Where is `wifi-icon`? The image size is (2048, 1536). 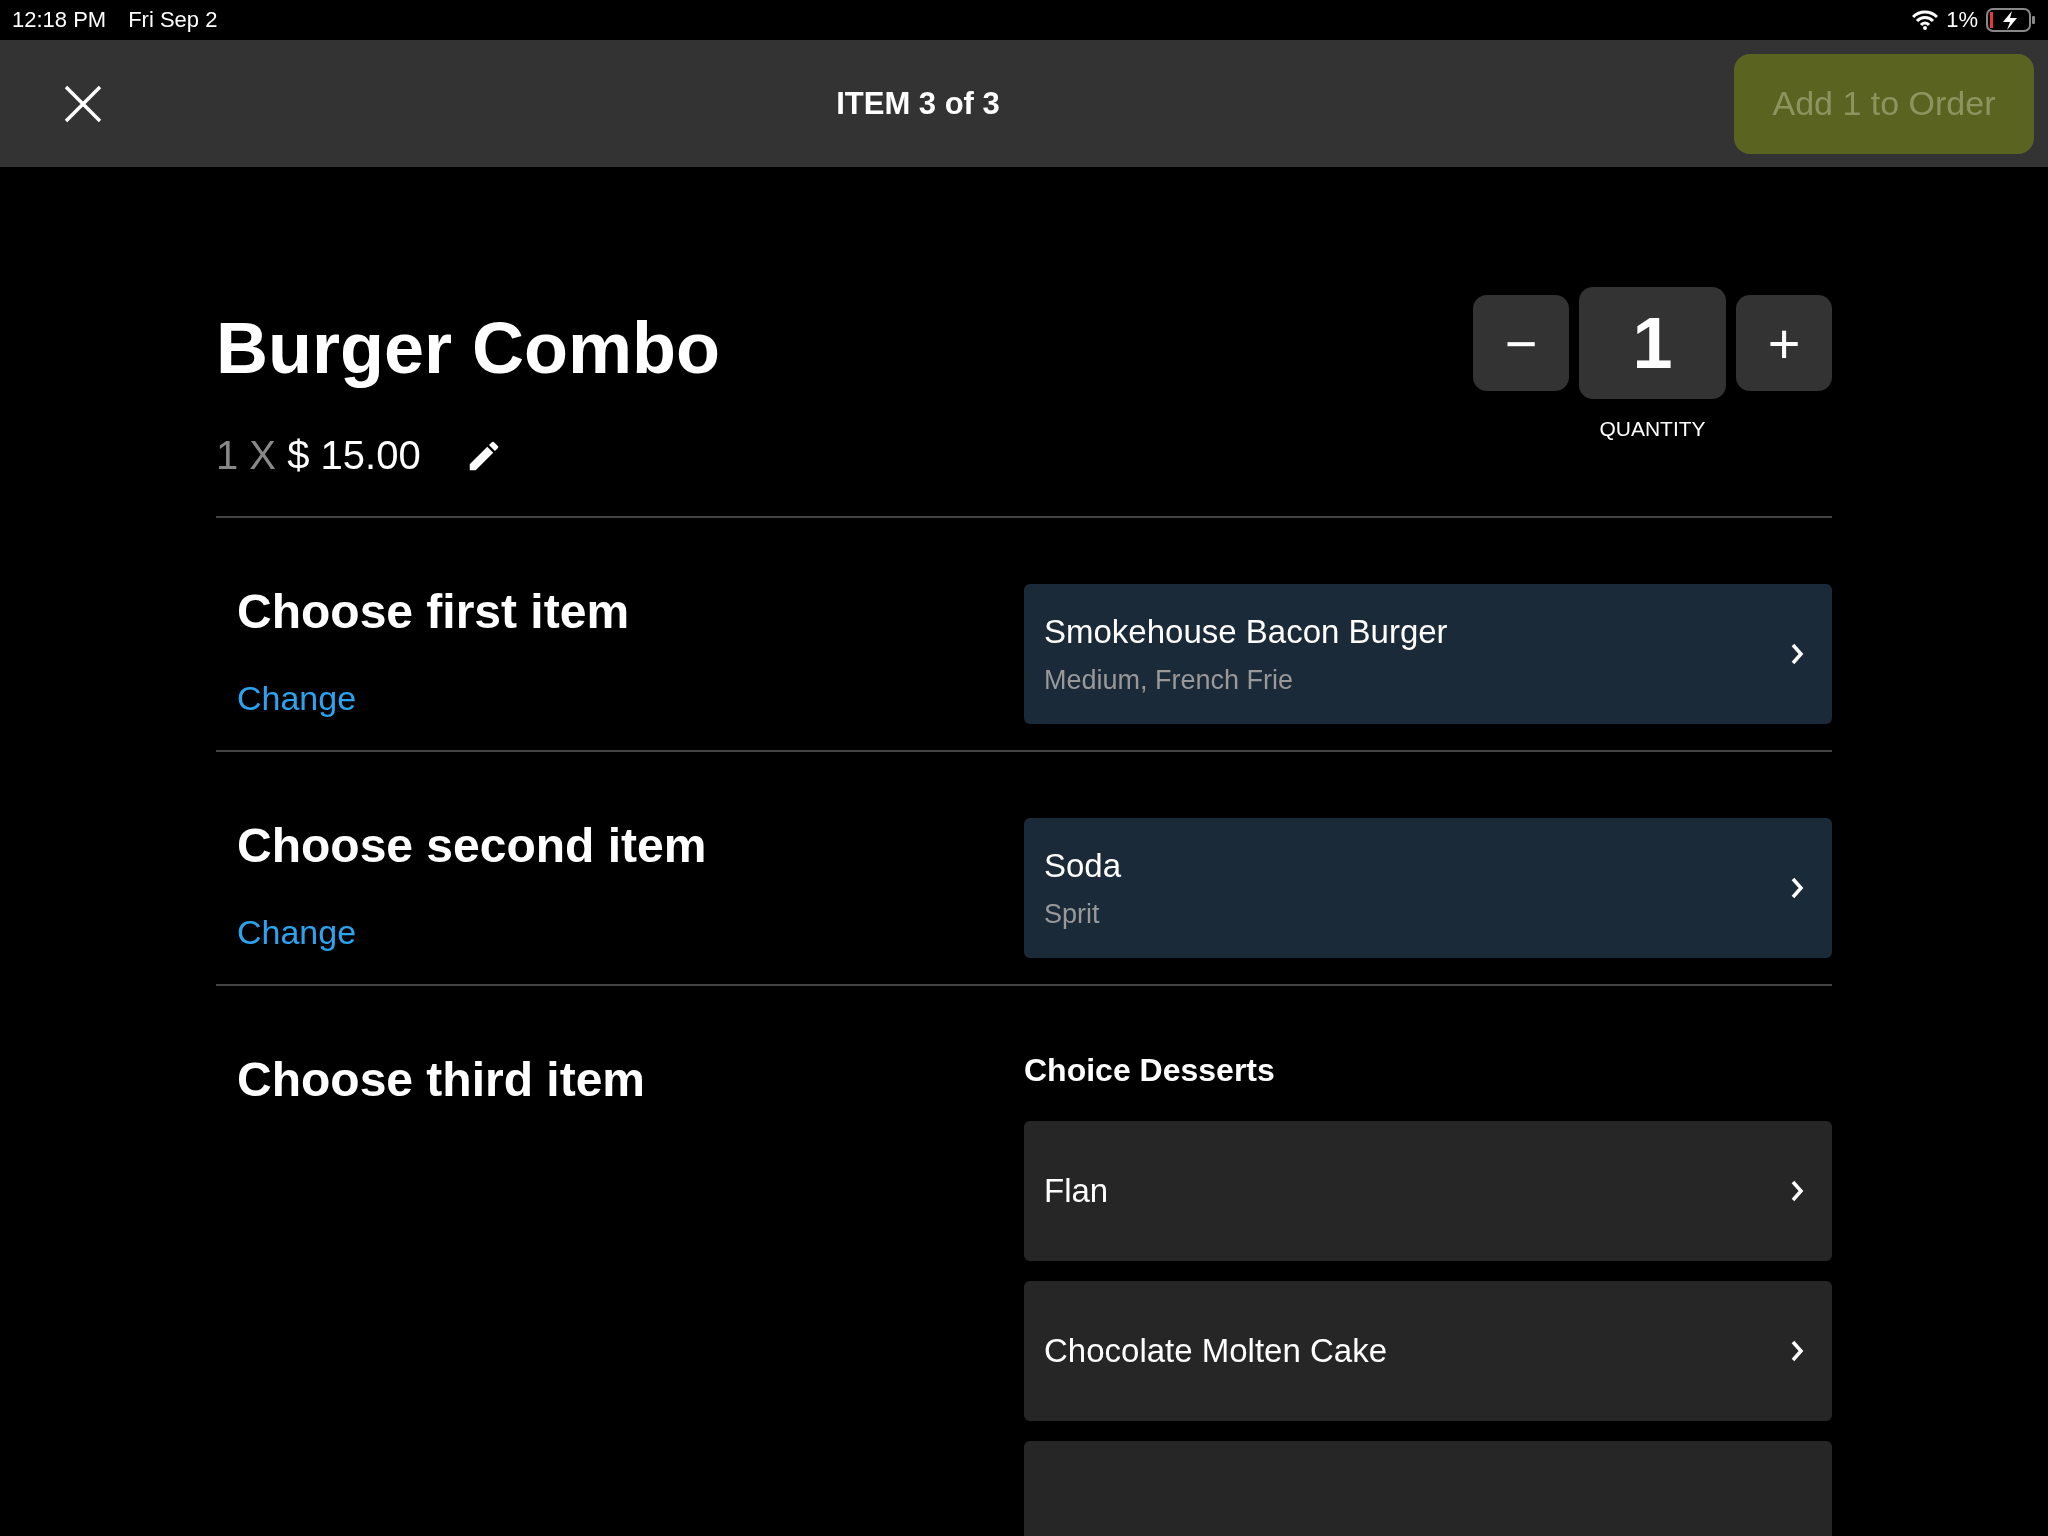
wifi-icon is located at coordinates (1925, 20).